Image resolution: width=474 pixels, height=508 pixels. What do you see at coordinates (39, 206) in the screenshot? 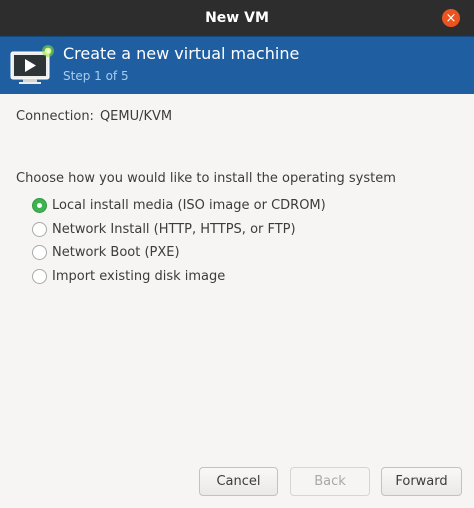
I see `radio-button-selected` at bounding box center [39, 206].